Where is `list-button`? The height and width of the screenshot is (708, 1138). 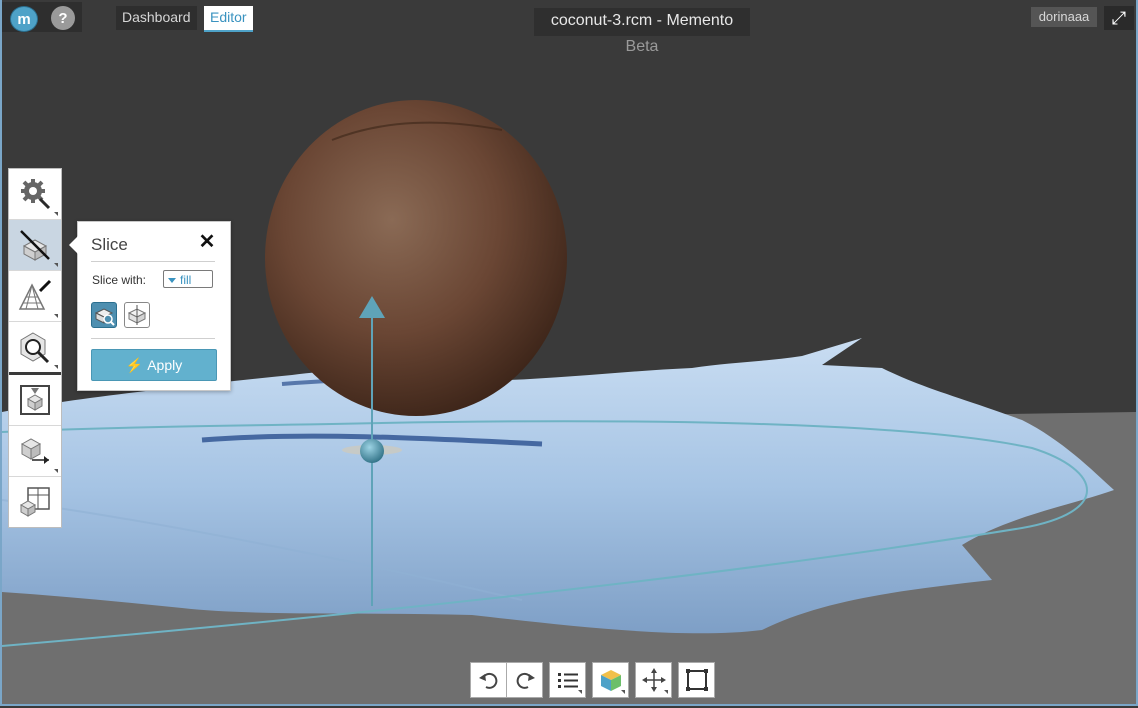 list-button is located at coordinates (567, 680).